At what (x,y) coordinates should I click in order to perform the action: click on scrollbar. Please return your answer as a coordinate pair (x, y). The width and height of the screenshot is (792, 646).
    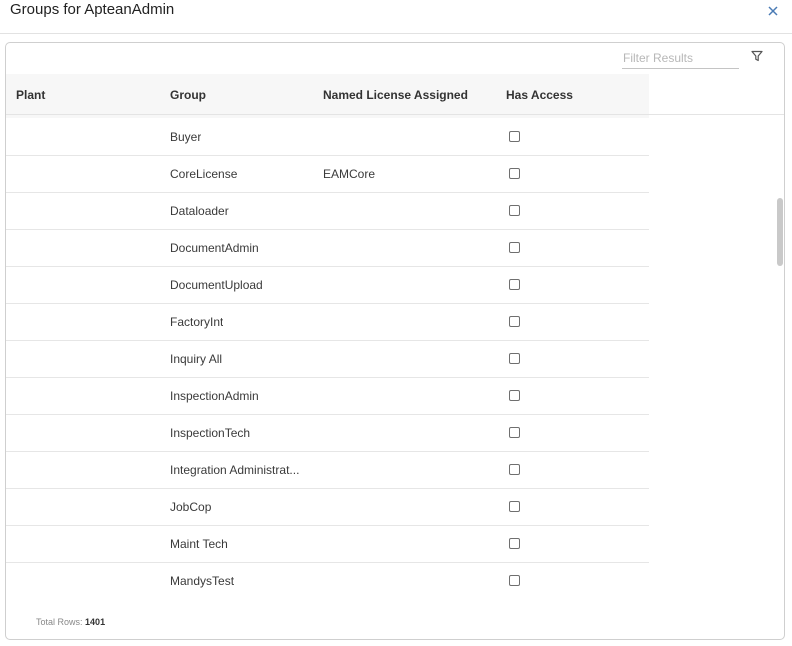
    Looking at the image, I should click on (780, 373).